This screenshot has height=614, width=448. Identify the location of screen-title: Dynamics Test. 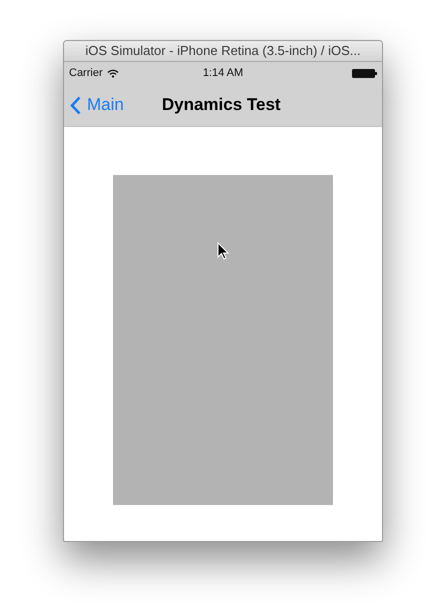
(221, 105).